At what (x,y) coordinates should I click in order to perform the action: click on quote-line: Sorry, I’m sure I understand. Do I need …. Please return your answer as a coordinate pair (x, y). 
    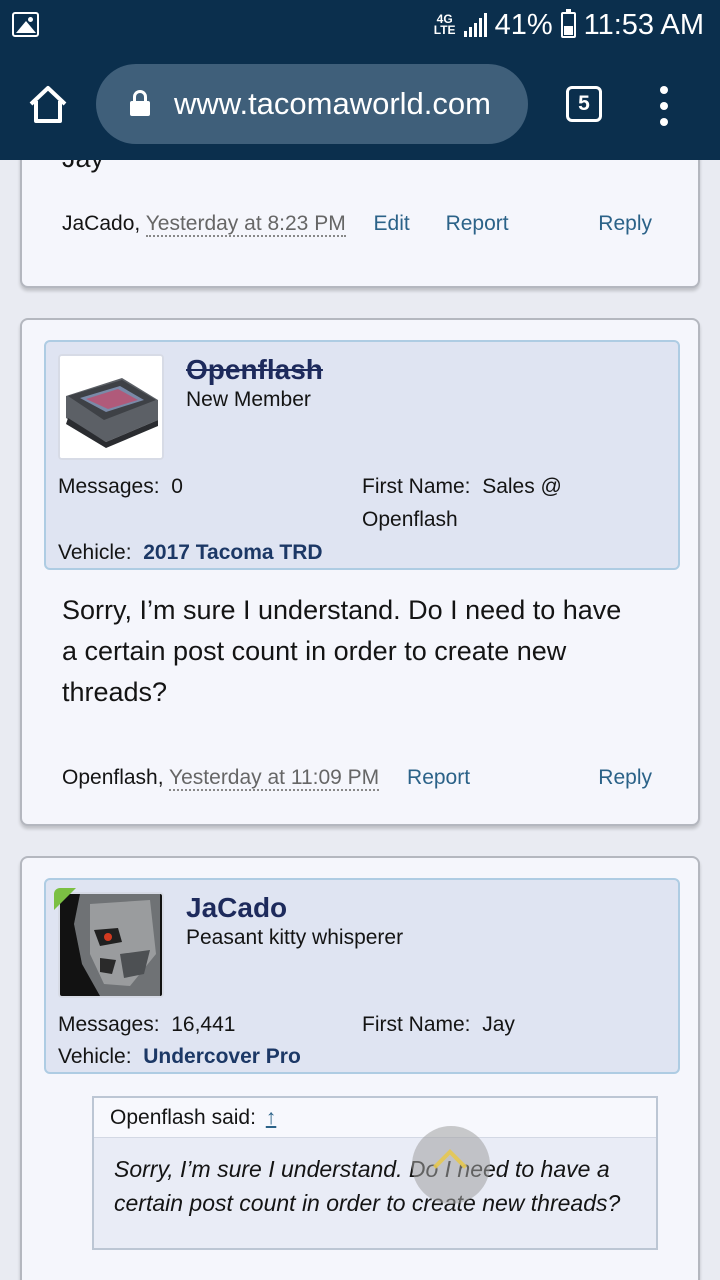
    Looking at the image, I should click on (362, 1169).